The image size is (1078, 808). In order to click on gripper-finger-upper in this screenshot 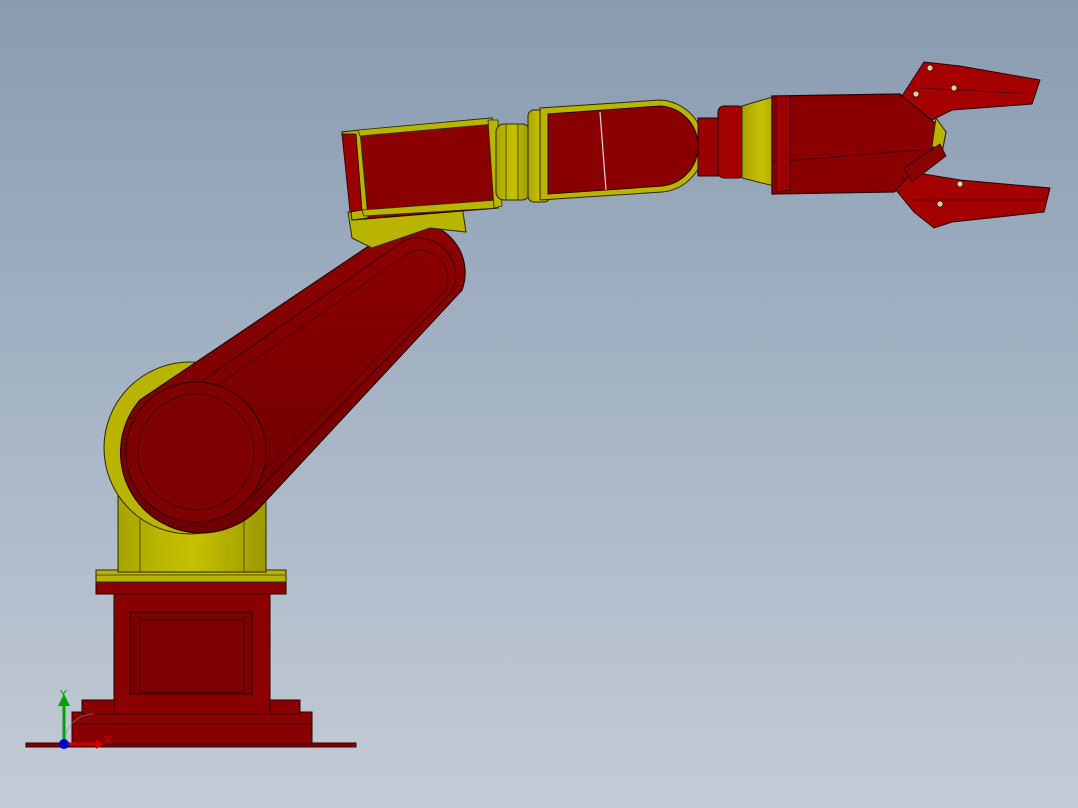, I will do `click(971, 91)`.